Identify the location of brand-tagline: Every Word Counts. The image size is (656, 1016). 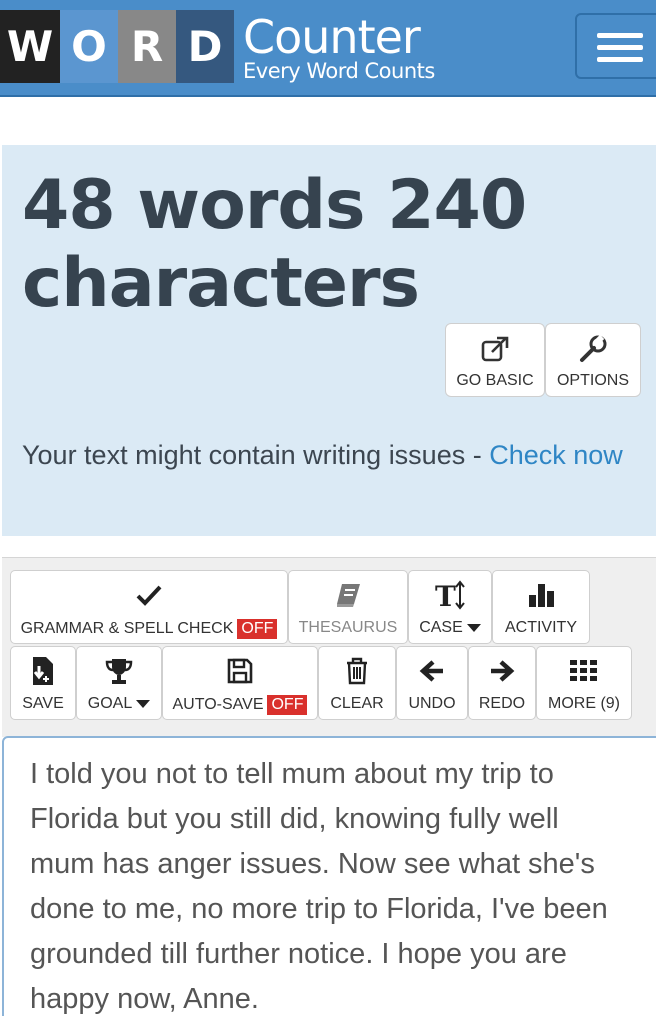
(339, 71).